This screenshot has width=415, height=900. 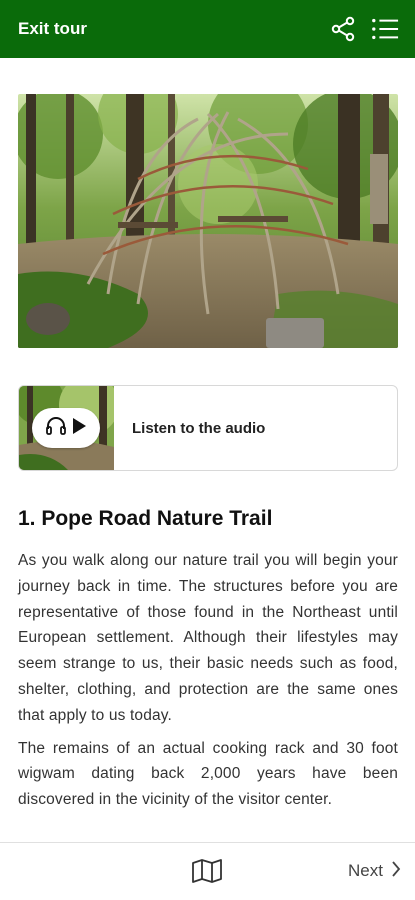 What do you see at coordinates (145, 518) in the screenshot?
I see `stop-title: 1. Pope Road Nature Trail` at bounding box center [145, 518].